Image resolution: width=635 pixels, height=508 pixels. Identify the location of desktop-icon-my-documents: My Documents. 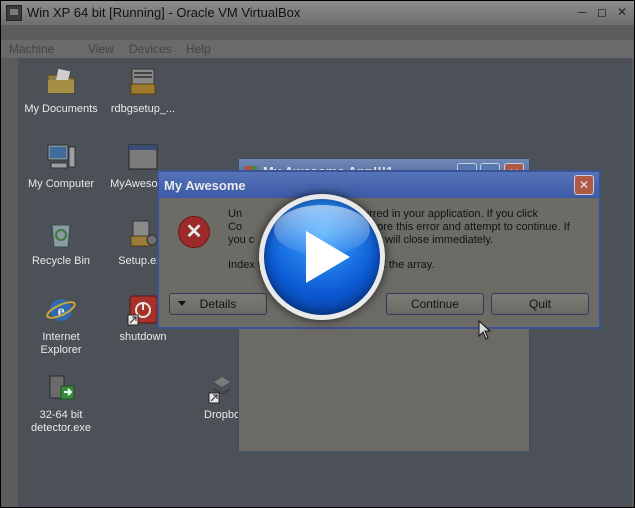
(61, 91).